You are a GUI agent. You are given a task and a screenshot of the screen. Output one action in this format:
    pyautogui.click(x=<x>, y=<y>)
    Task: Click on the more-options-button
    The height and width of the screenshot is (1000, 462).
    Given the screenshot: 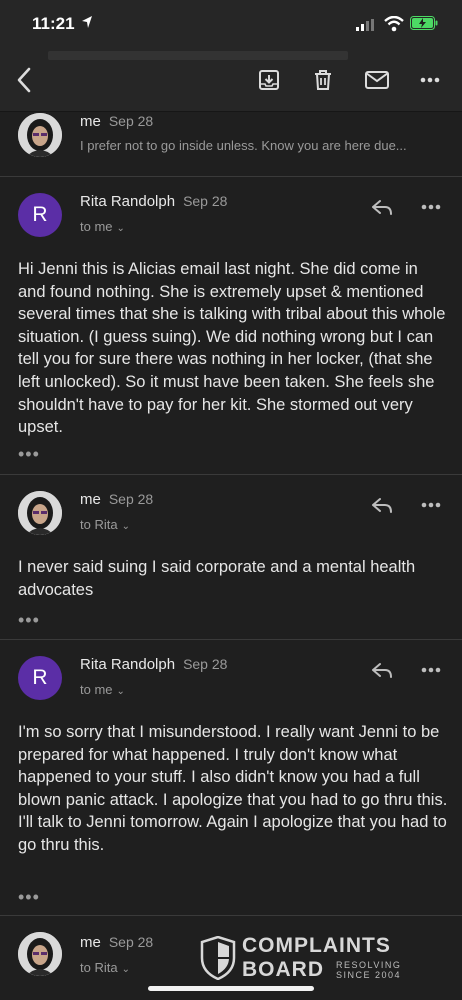 What is the action you would take?
    pyautogui.click(x=430, y=80)
    